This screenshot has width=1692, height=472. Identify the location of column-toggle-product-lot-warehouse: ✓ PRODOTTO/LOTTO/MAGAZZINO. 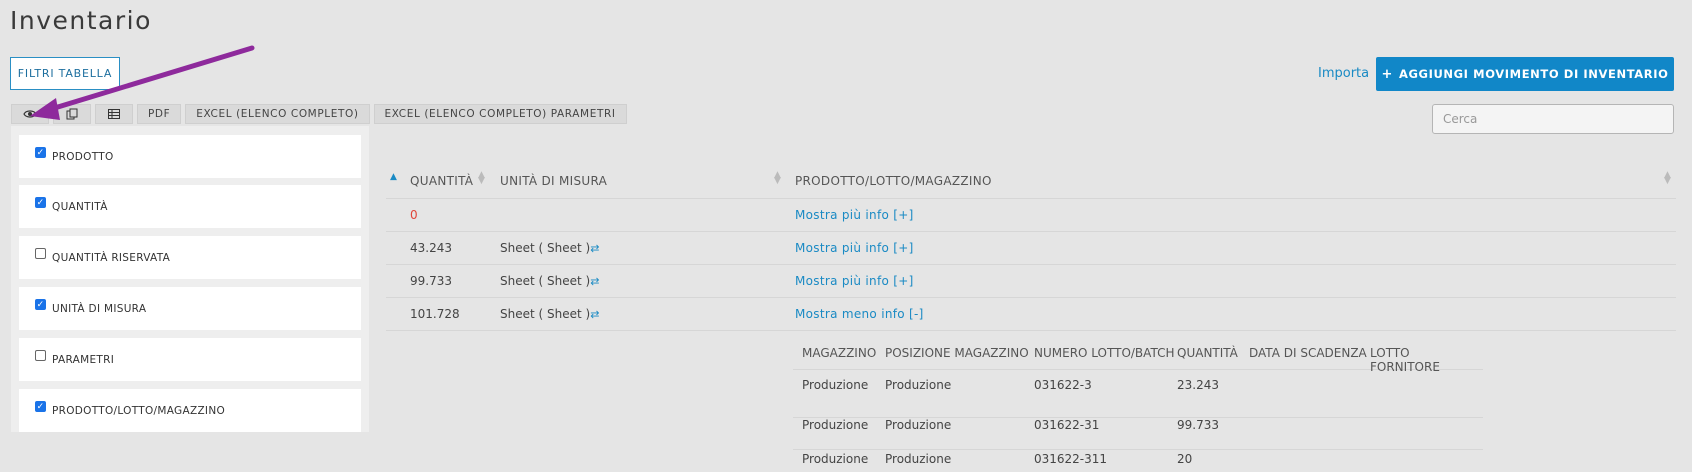
(190, 410).